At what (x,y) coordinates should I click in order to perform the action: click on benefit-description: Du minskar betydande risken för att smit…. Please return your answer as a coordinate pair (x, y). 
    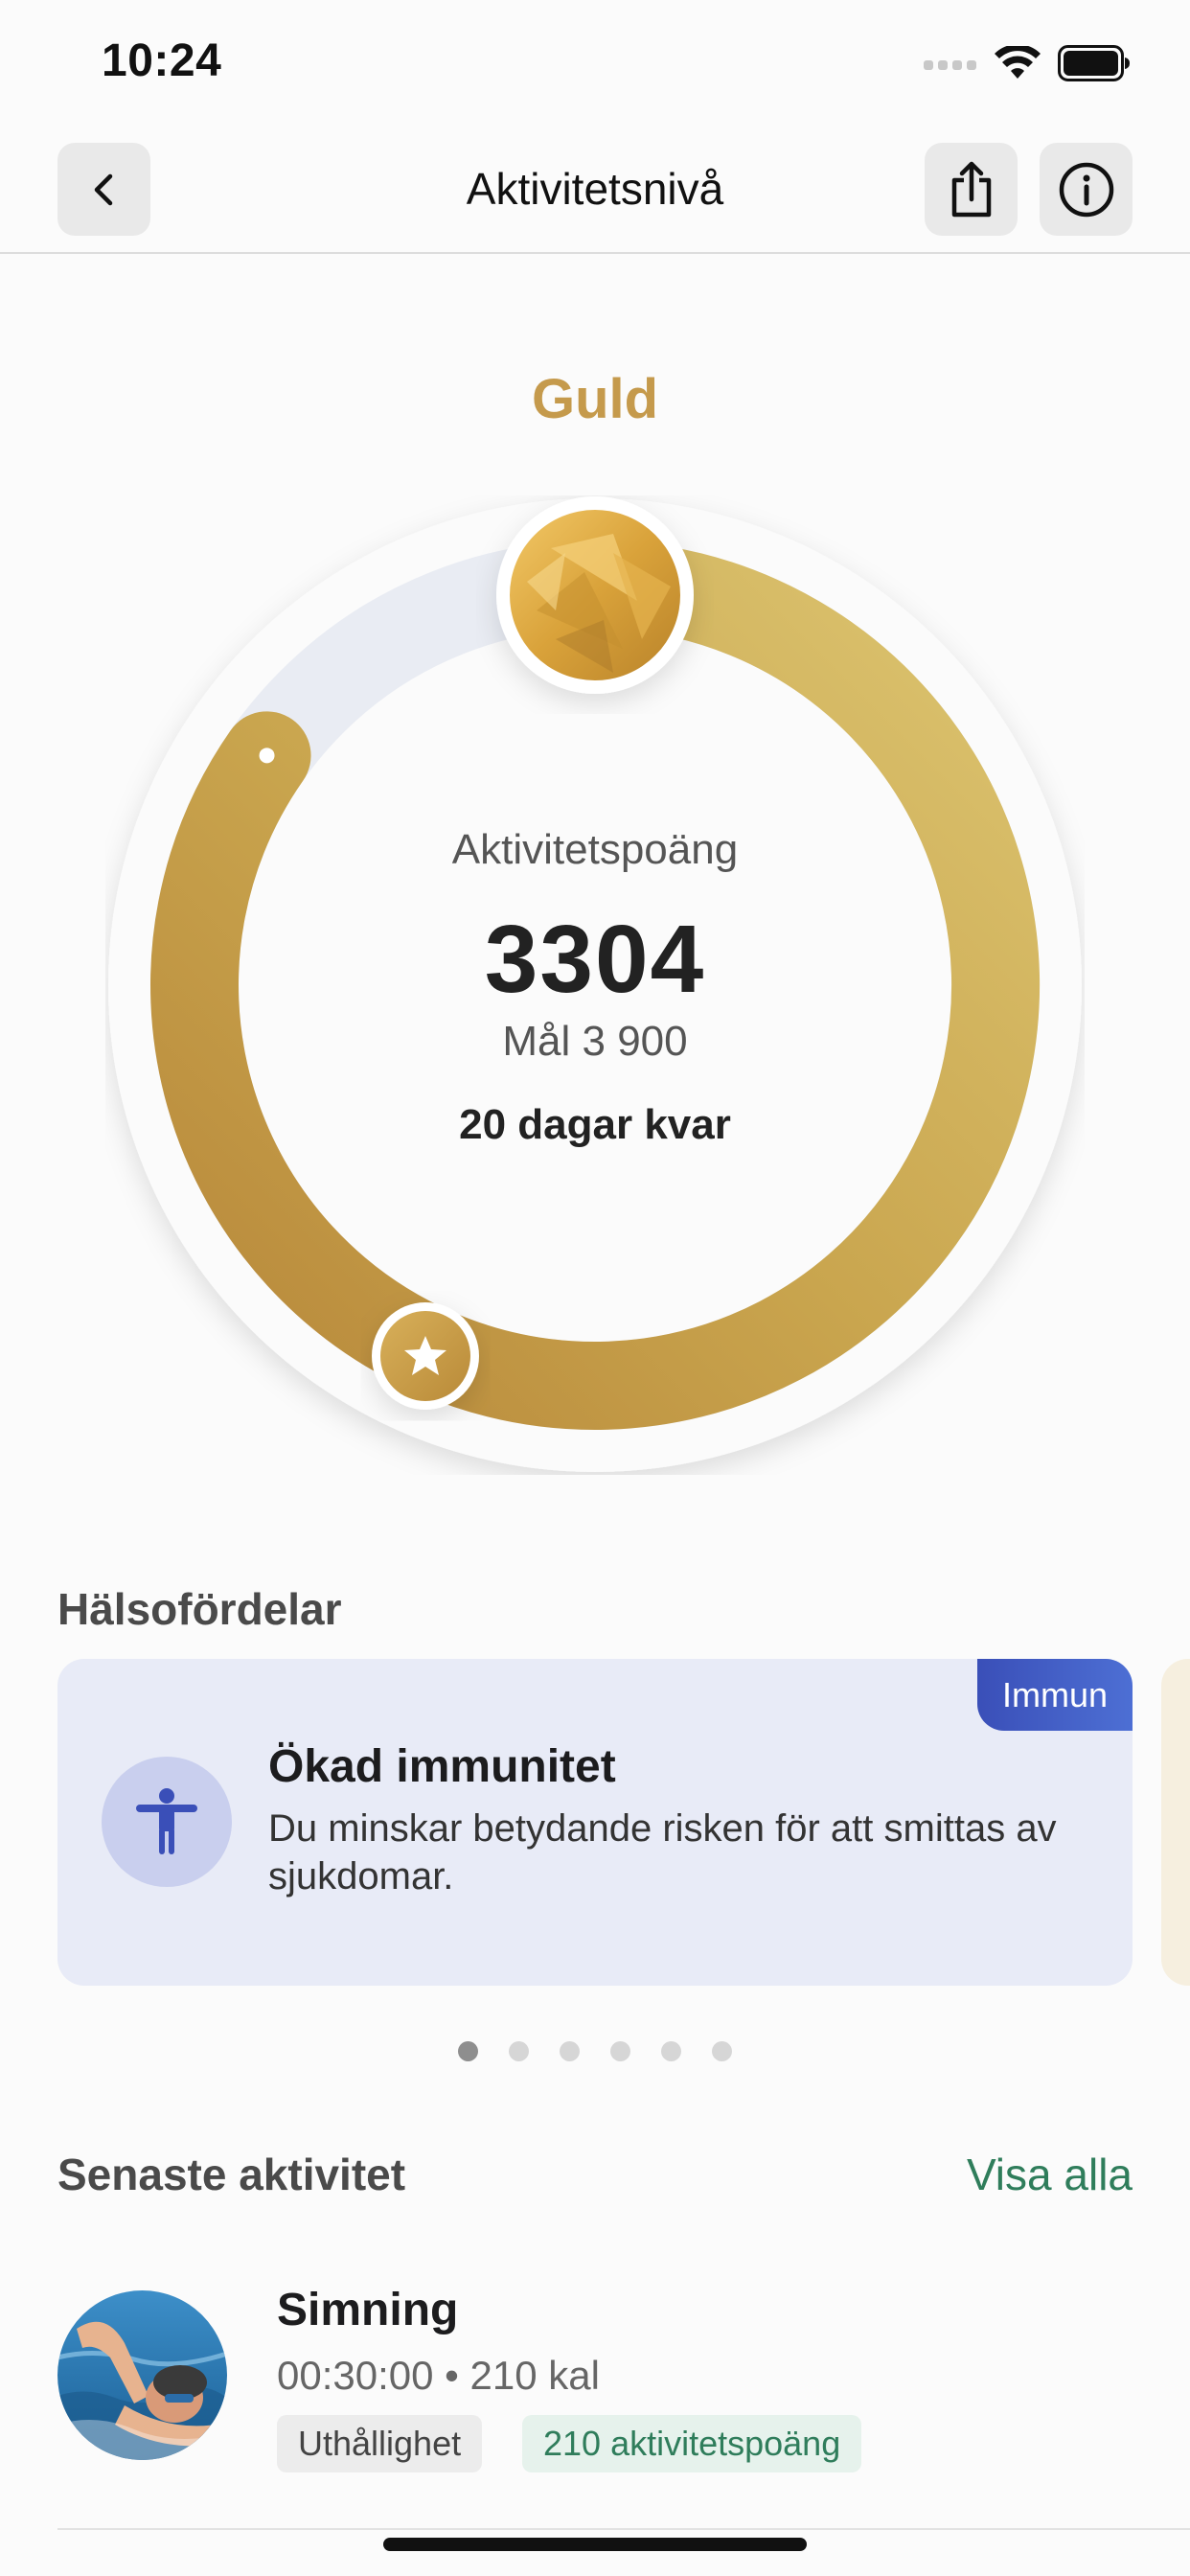
    Looking at the image, I should click on (663, 1852).